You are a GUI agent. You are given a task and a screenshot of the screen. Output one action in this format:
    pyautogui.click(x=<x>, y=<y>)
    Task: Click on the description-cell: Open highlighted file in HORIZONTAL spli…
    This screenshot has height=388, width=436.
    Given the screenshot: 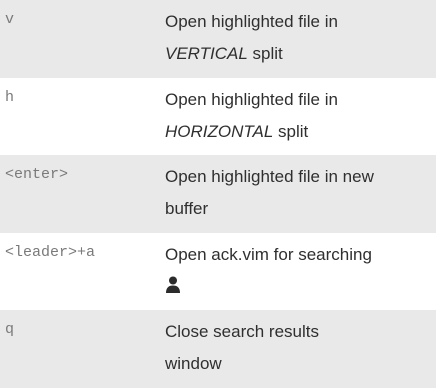 What is the action you would take?
    pyautogui.click(x=300, y=117)
    